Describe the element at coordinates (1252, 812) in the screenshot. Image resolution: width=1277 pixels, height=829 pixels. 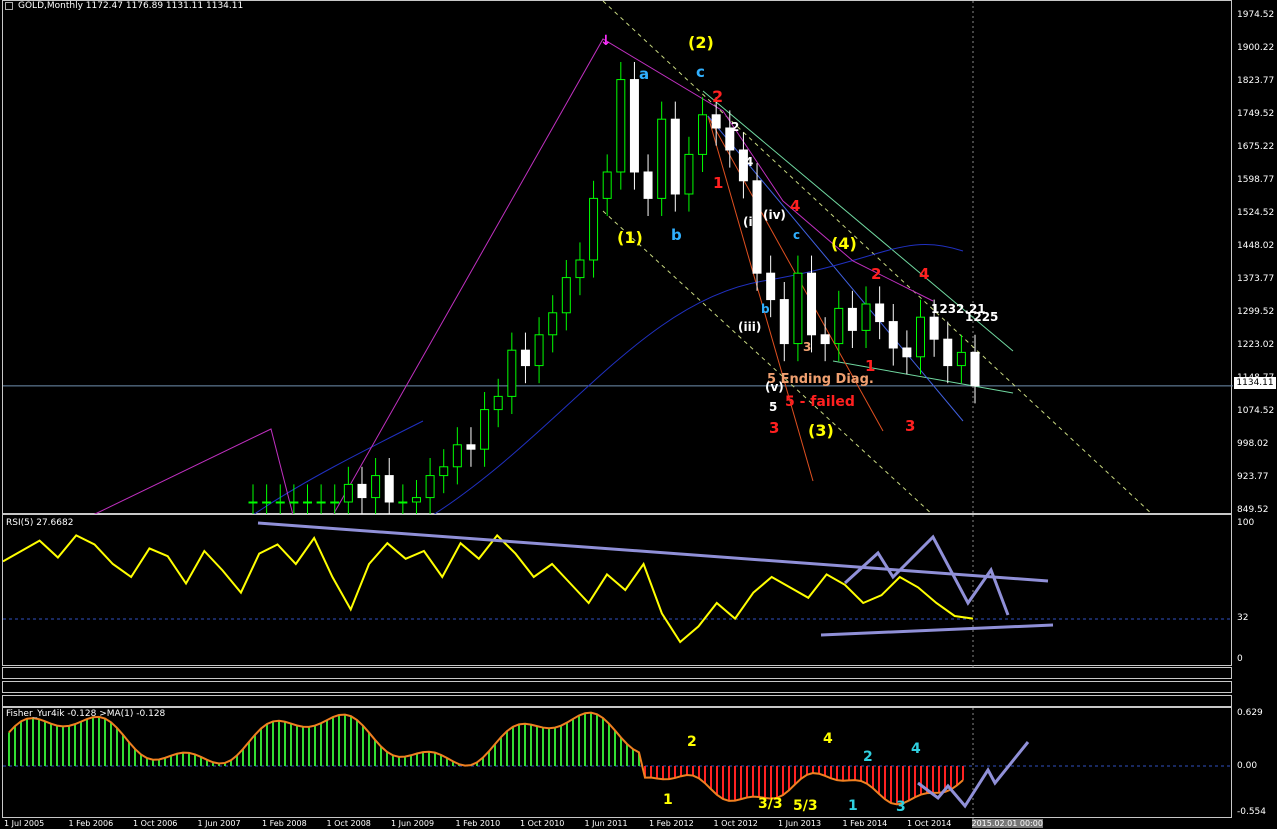
I see `fisher-tick-label: -0.554` at that location.